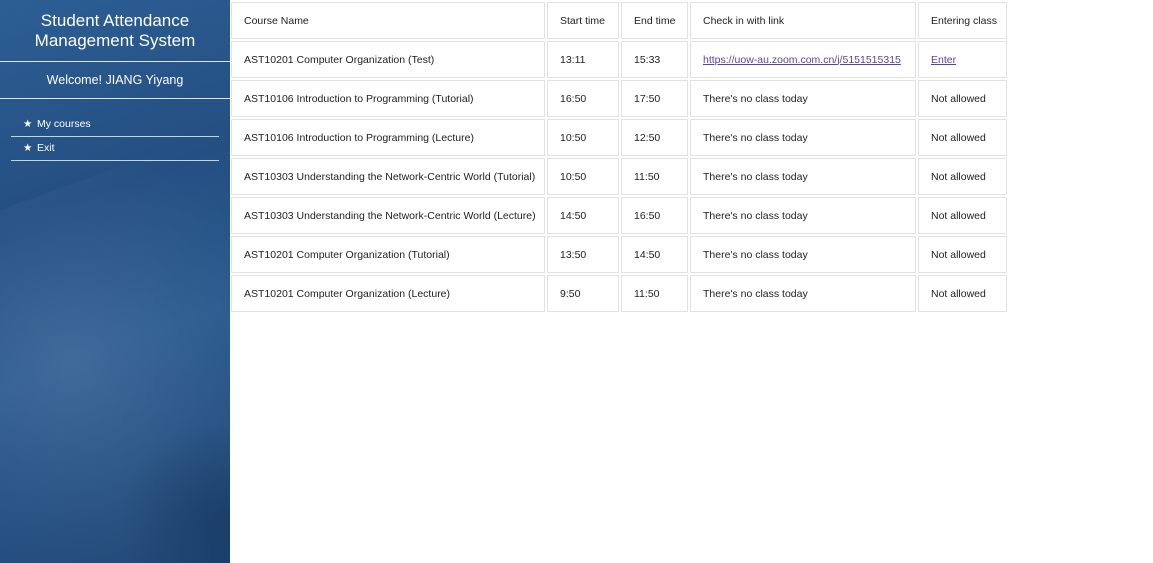  I want to click on system-title-line2: Management System, so click(115, 40).